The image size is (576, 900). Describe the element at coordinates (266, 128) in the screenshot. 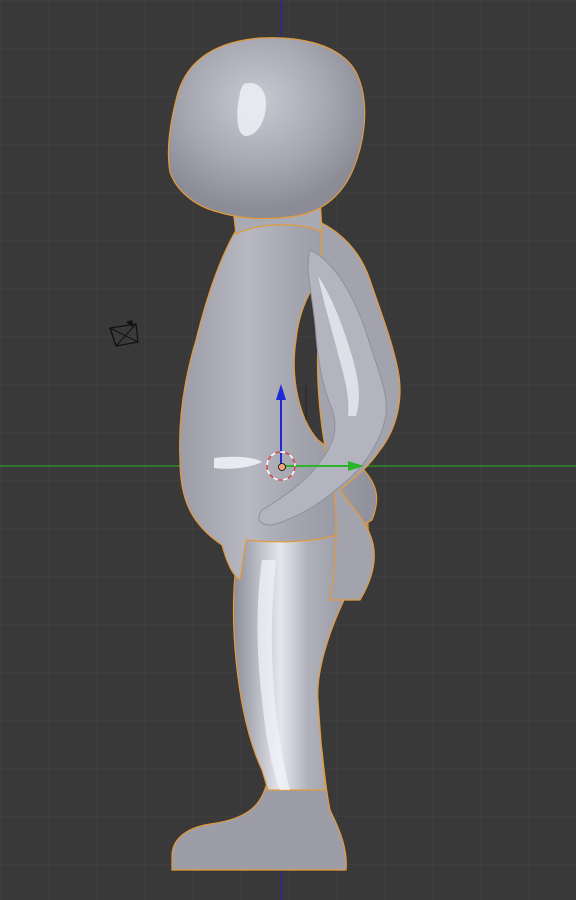

I see `mesh-head` at that location.